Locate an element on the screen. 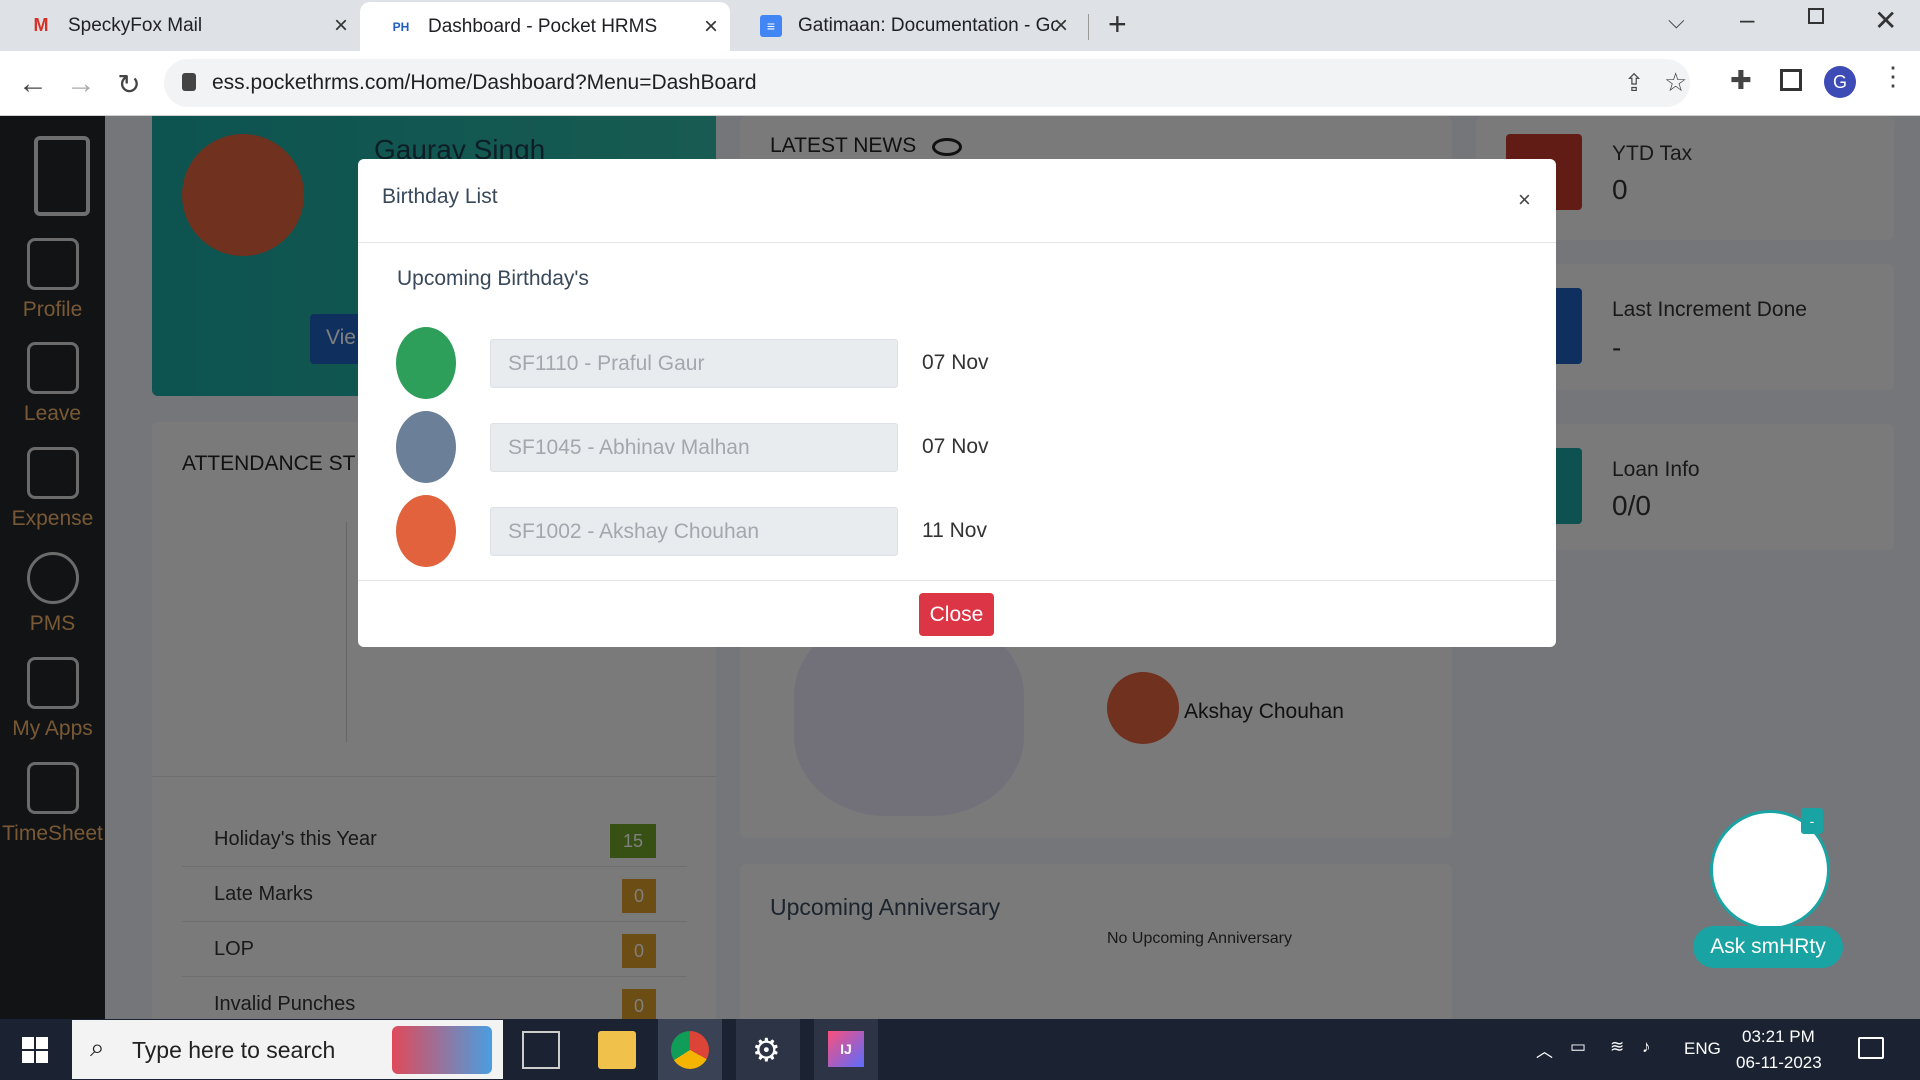 The image size is (1920, 1080). forward-icon: → is located at coordinates (81, 84).